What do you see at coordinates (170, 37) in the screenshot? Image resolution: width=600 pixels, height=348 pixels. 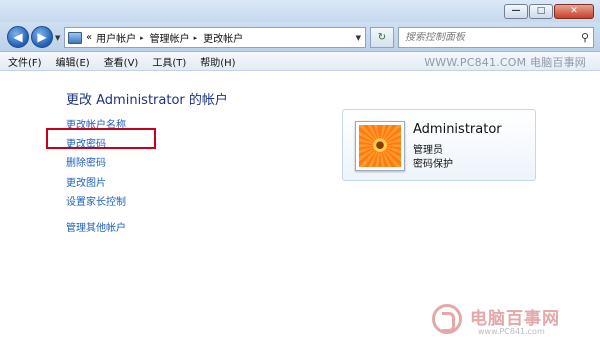 I see `breadcrumb-manage-accounts: 管理帐户` at bounding box center [170, 37].